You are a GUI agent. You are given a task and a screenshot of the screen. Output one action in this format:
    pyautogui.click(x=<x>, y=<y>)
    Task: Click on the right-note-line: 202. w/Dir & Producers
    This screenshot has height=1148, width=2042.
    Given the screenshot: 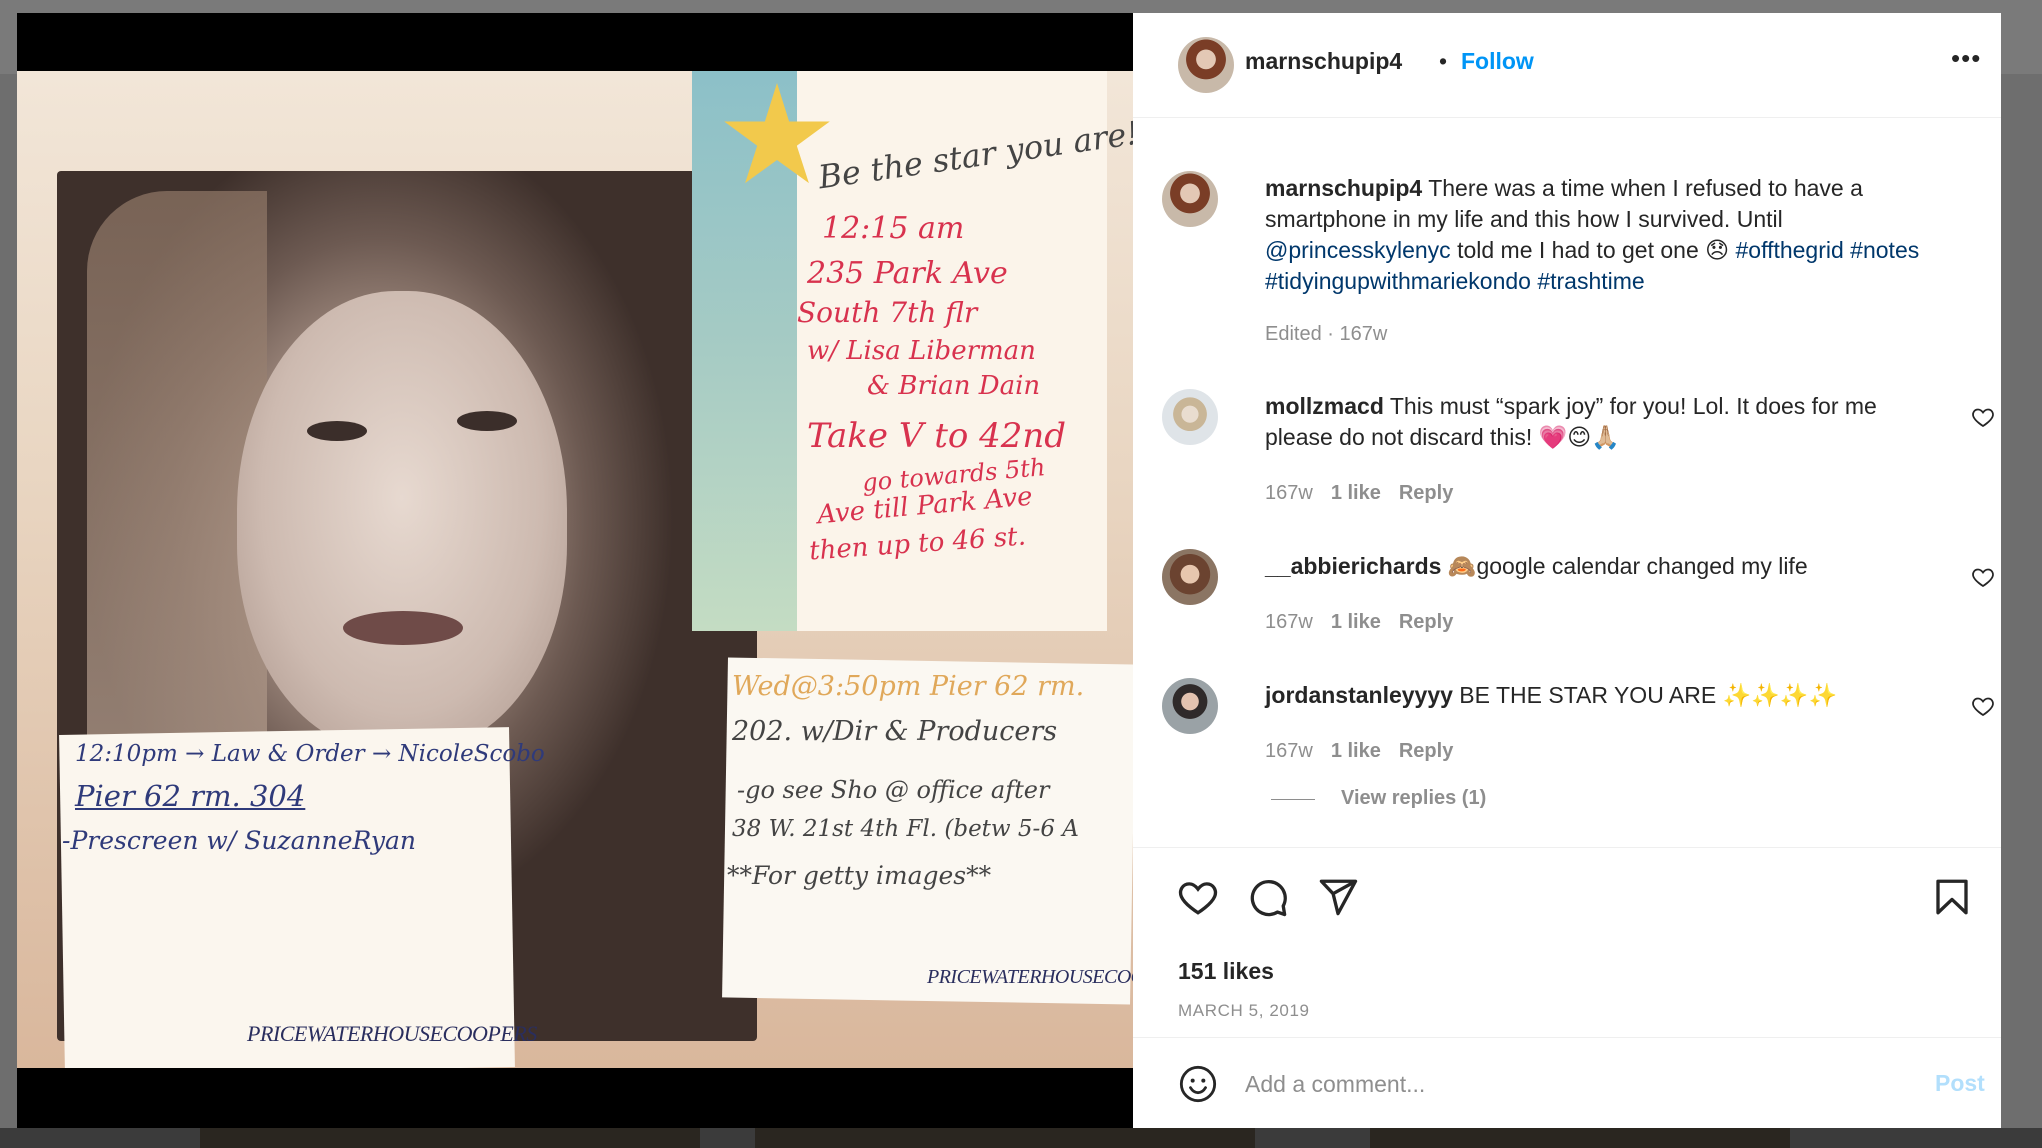 What is the action you would take?
    pyautogui.click(x=895, y=731)
    